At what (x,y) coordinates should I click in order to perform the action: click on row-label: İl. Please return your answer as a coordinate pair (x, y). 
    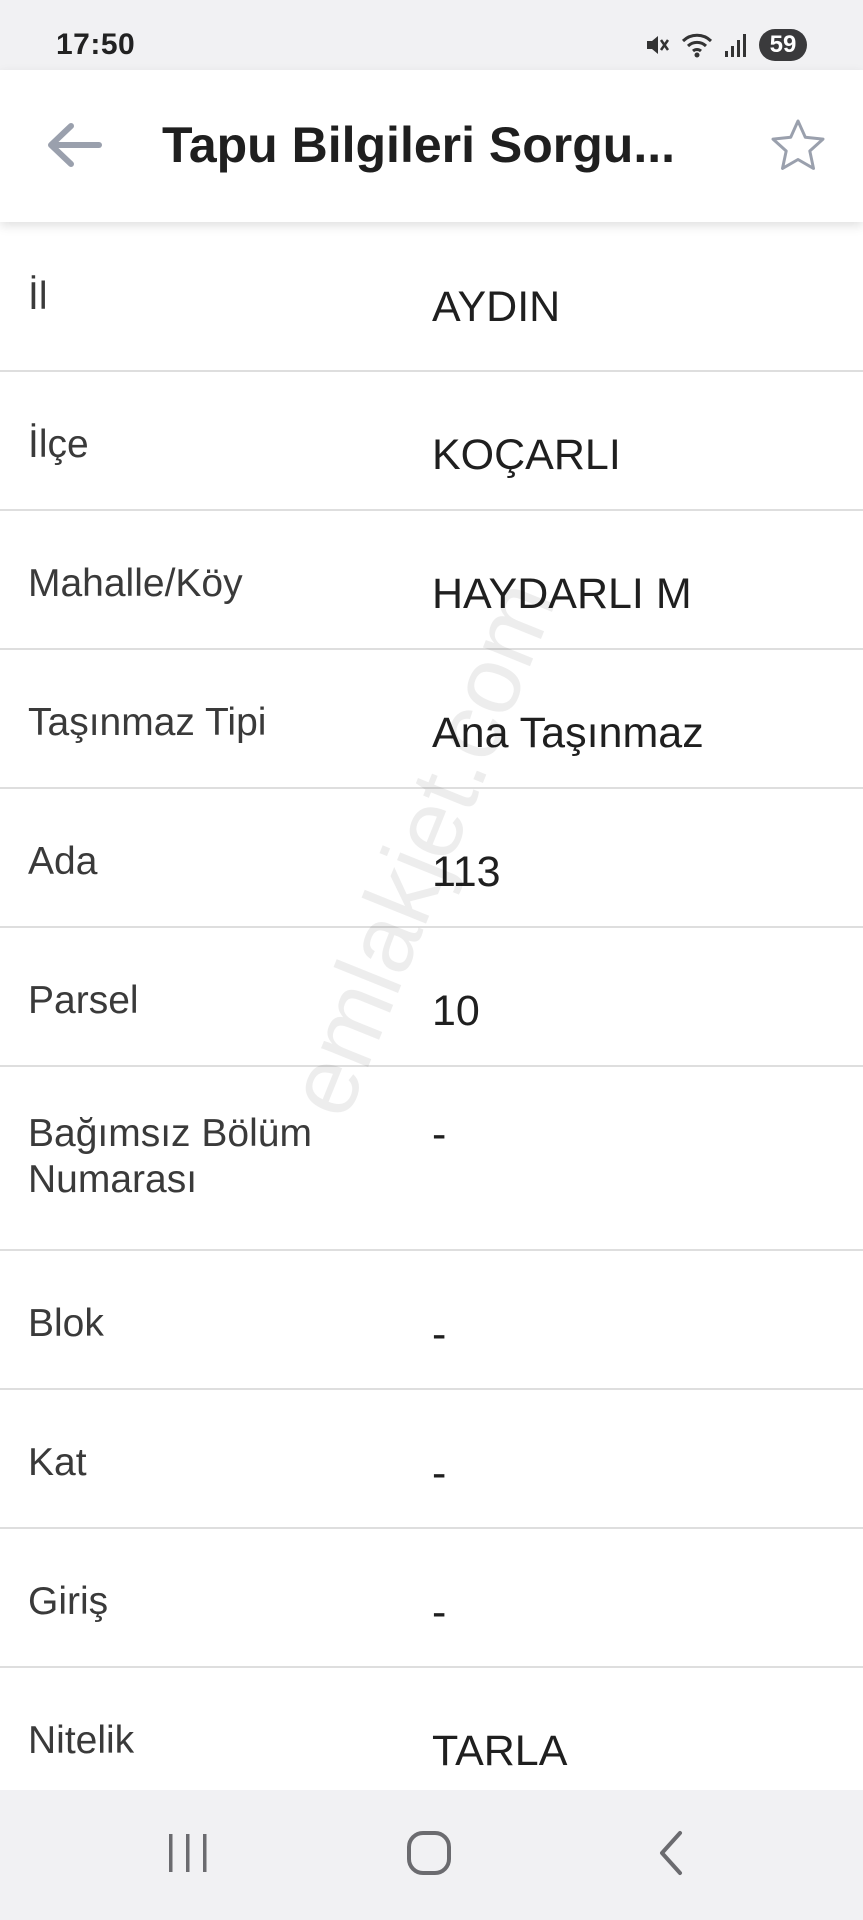
    Looking at the image, I should click on (38, 296).